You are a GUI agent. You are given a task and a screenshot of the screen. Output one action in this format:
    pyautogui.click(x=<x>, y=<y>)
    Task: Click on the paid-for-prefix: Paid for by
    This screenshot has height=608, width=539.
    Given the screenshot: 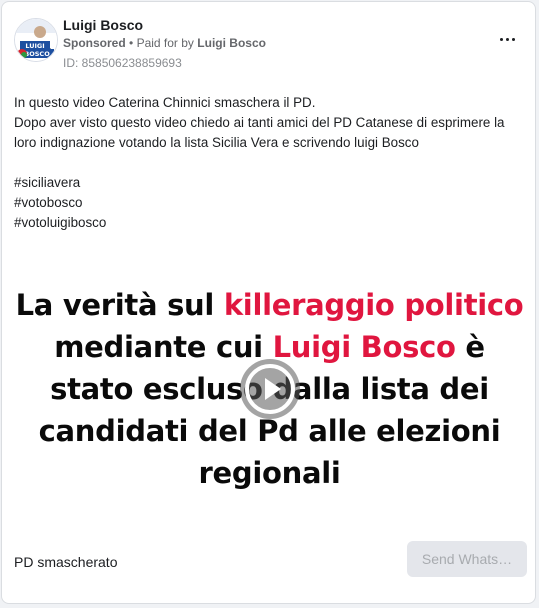 What is the action you would take?
    pyautogui.click(x=165, y=43)
    